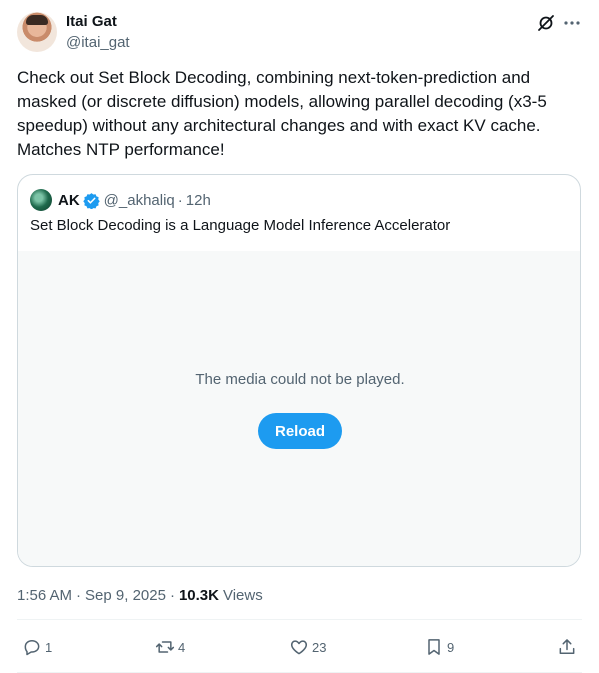 Image resolution: width=599 pixels, height=673 pixels. I want to click on reply-button: 1, so click(37, 647).